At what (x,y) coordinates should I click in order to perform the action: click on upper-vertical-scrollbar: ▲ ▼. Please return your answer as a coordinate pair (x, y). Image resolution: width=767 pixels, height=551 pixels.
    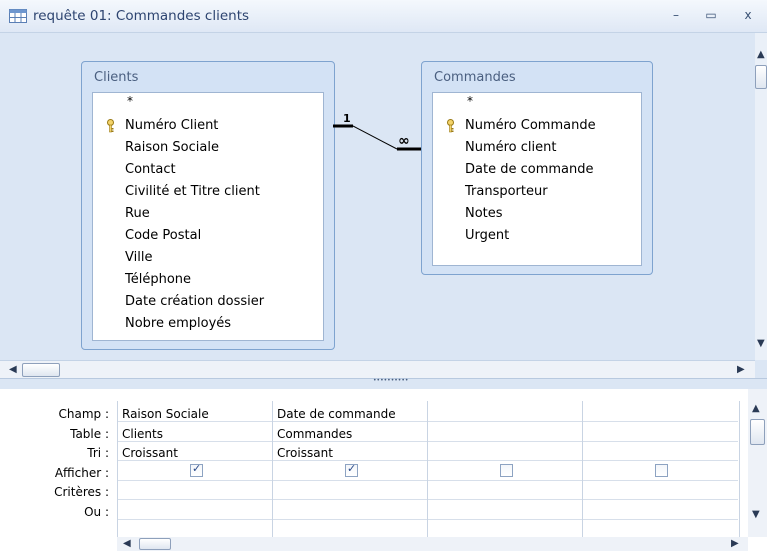
    Looking at the image, I should click on (761, 196).